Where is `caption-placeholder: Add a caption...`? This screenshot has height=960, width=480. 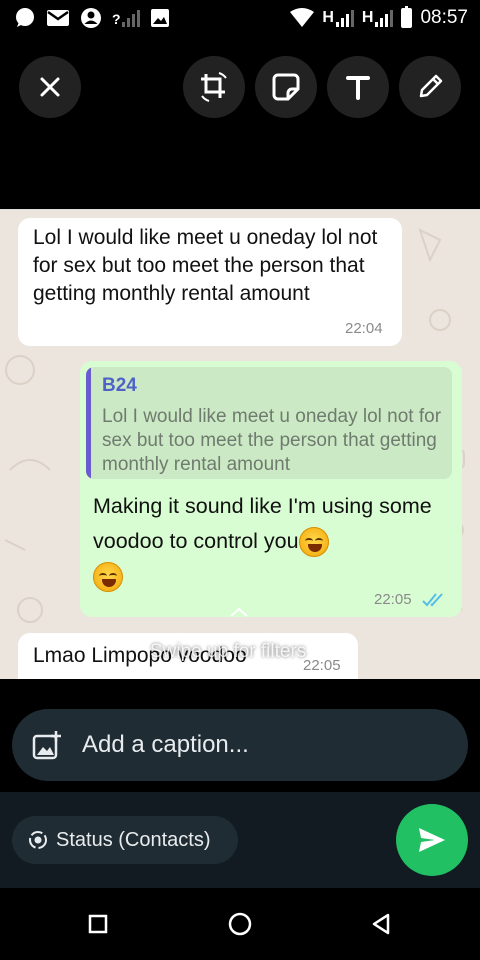 caption-placeholder: Add a caption... is located at coordinates (165, 744).